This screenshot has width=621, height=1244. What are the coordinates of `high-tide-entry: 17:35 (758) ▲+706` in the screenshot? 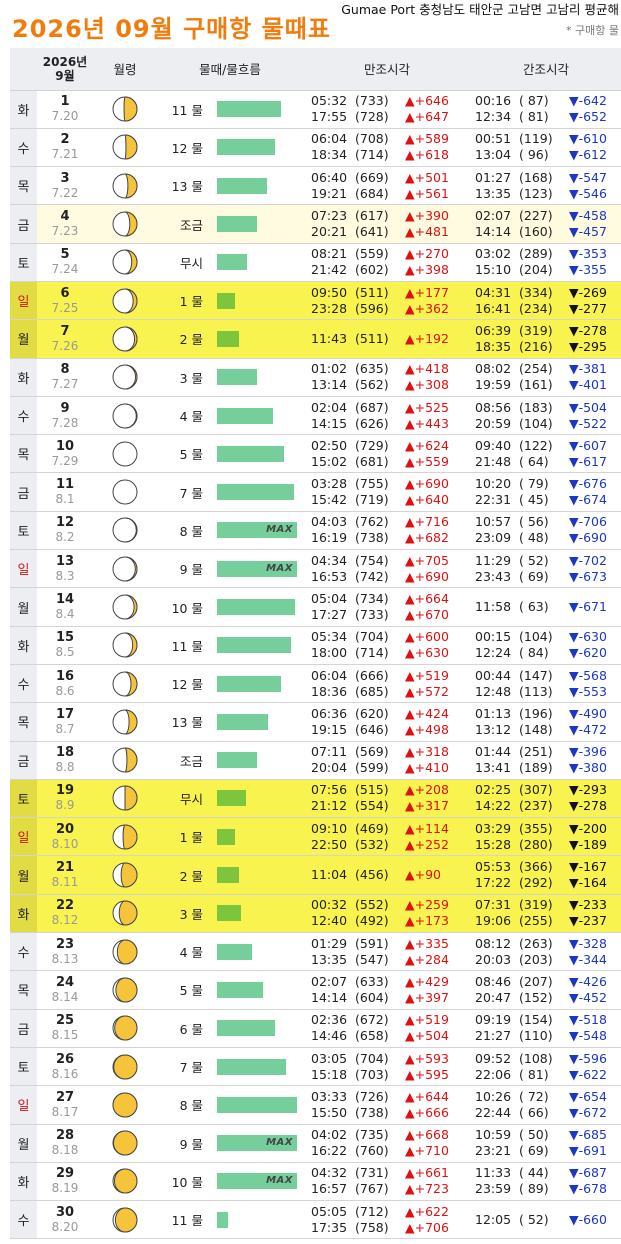 It's located at (387, 1228).